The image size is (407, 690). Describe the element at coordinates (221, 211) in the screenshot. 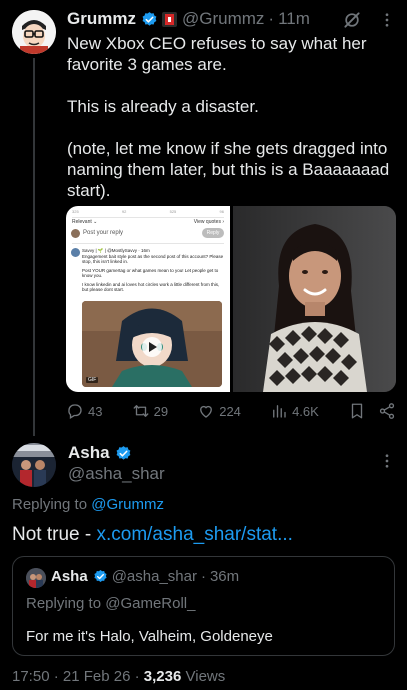

I see `embedded-stat: 96` at that location.